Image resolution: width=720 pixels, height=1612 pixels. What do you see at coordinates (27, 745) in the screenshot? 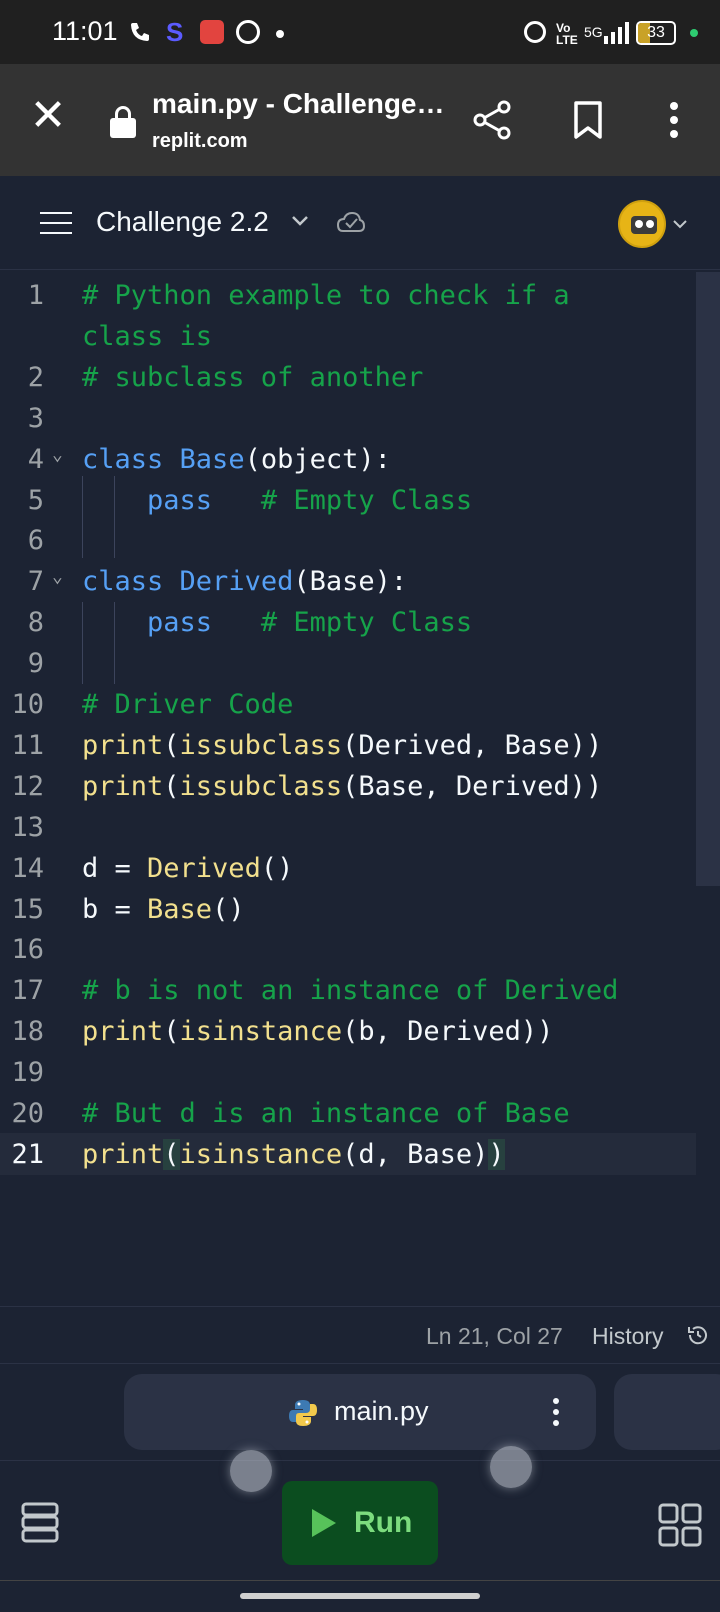
I see `line-number: 11` at bounding box center [27, 745].